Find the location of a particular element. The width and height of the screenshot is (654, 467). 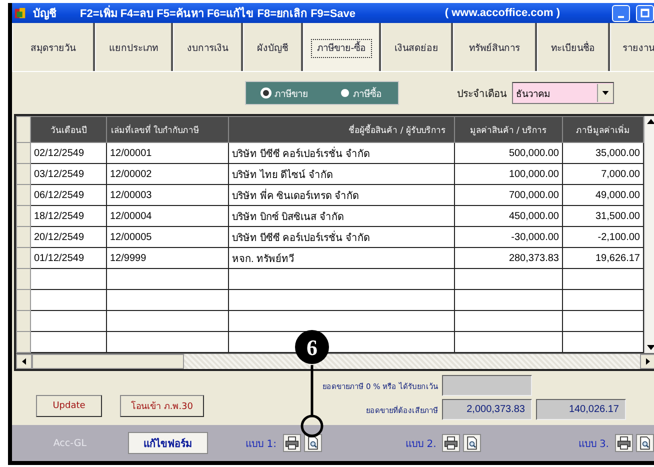

tab: งบการเงิน is located at coordinates (208, 47).